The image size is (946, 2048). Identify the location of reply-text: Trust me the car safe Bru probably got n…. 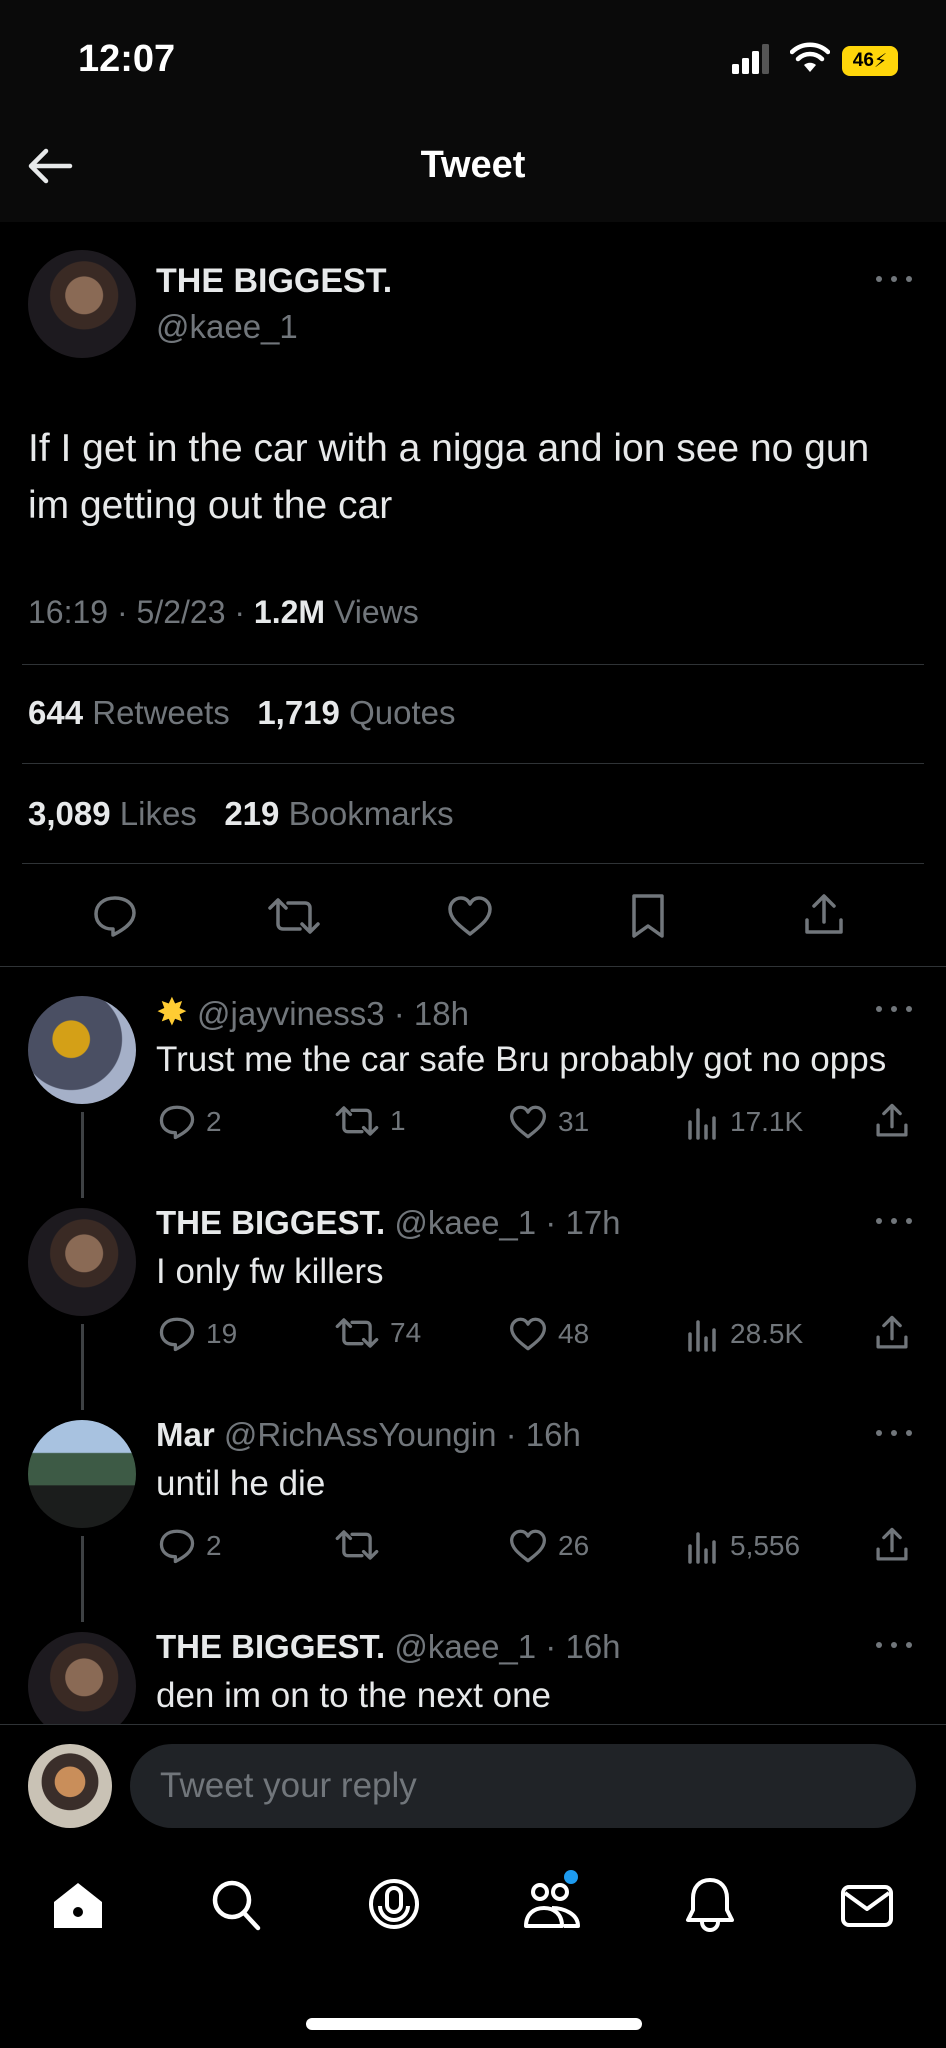
(521, 1059).